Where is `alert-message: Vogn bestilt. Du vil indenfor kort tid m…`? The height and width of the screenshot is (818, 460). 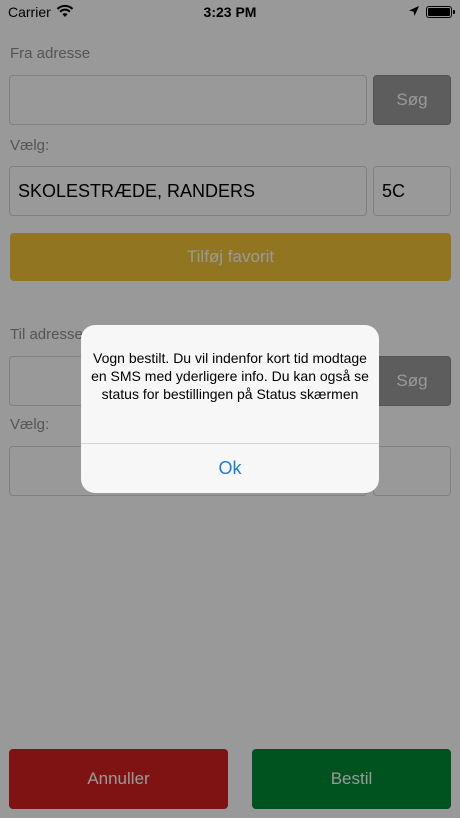 alert-message: Vogn bestilt. Du vil indenfor kort tid m… is located at coordinates (230, 376).